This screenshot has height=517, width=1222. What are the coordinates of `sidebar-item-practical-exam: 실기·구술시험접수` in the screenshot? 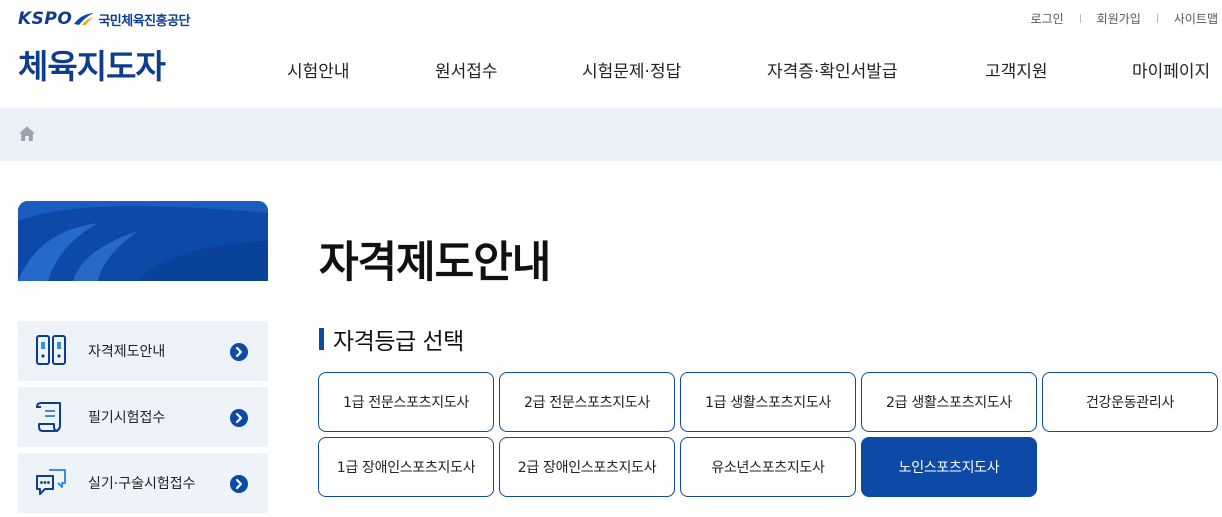 It's located at (143, 483).